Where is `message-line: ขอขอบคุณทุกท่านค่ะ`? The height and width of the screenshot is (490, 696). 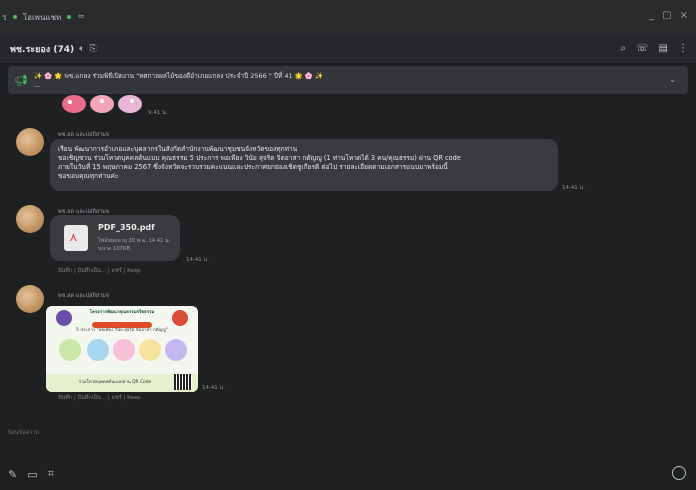 message-line: ขอขอบคุณทุกท่านค่ะ is located at coordinates (88, 176).